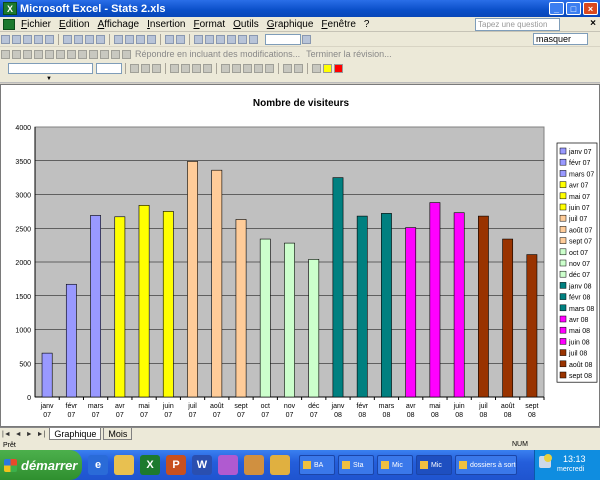  What do you see at coordinates (209, 24) in the screenshot?
I see `menu-format: Format` at bounding box center [209, 24].